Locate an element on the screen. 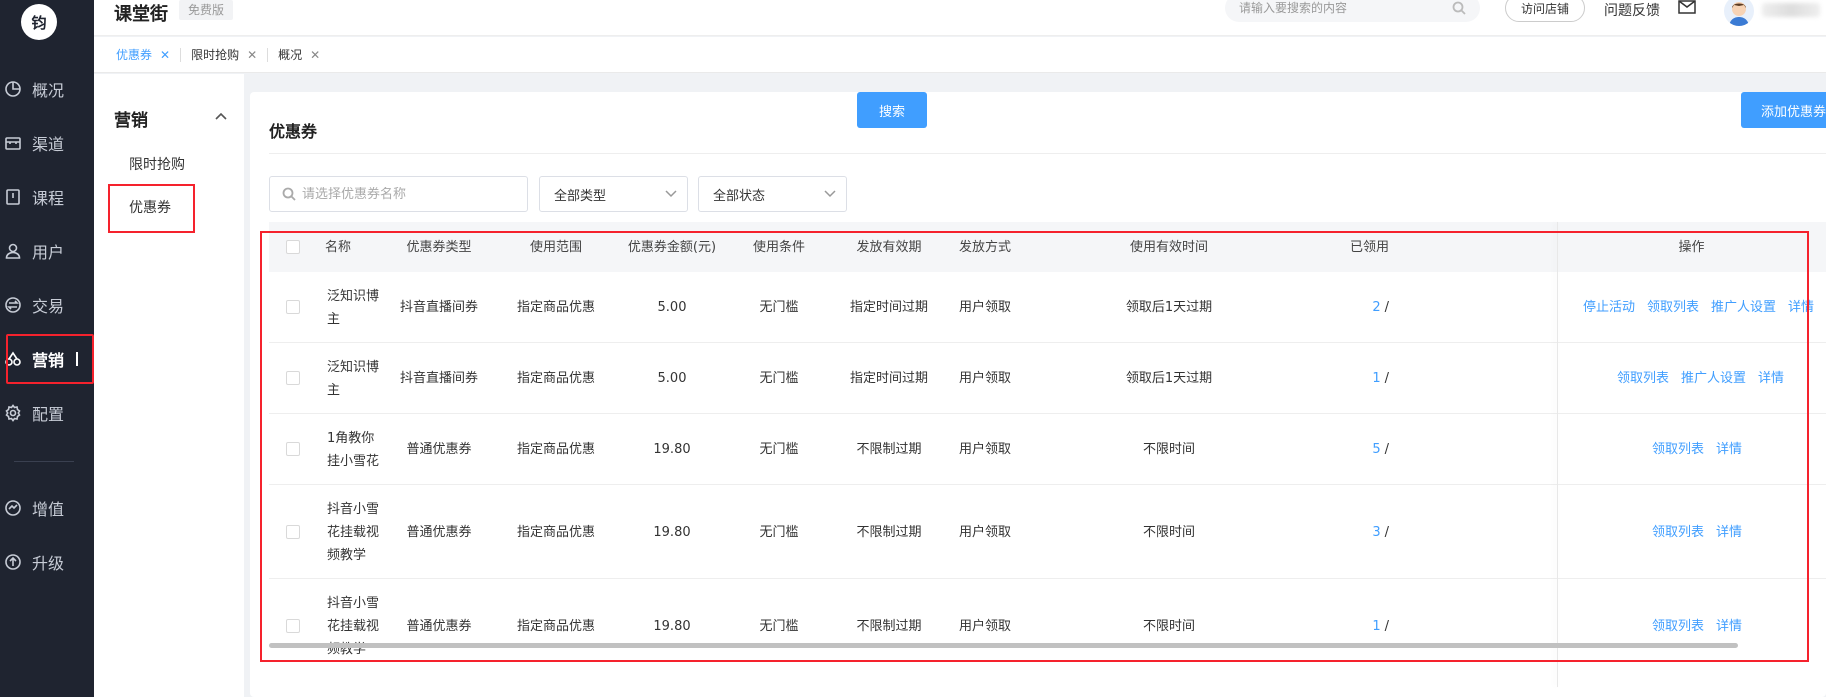 Image resolution: width=1826 pixels, height=697 pixels. claimed-count-value: 5 is located at coordinates (1376, 449).